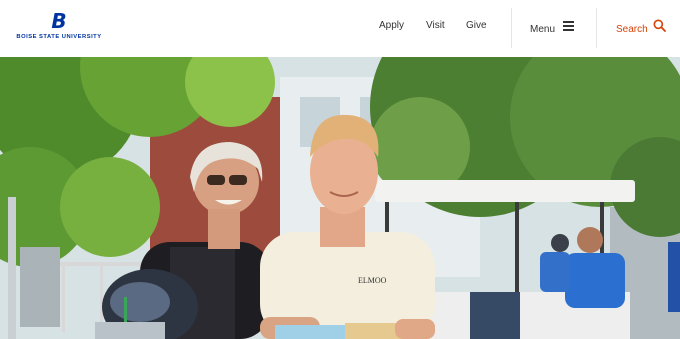  What do you see at coordinates (568, 25) in the screenshot?
I see `hamburger-icon` at bounding box center [568, 25].